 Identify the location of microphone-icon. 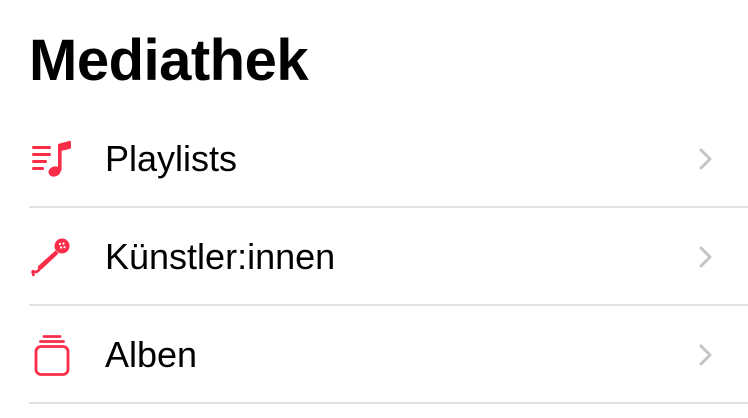
(52, 257).